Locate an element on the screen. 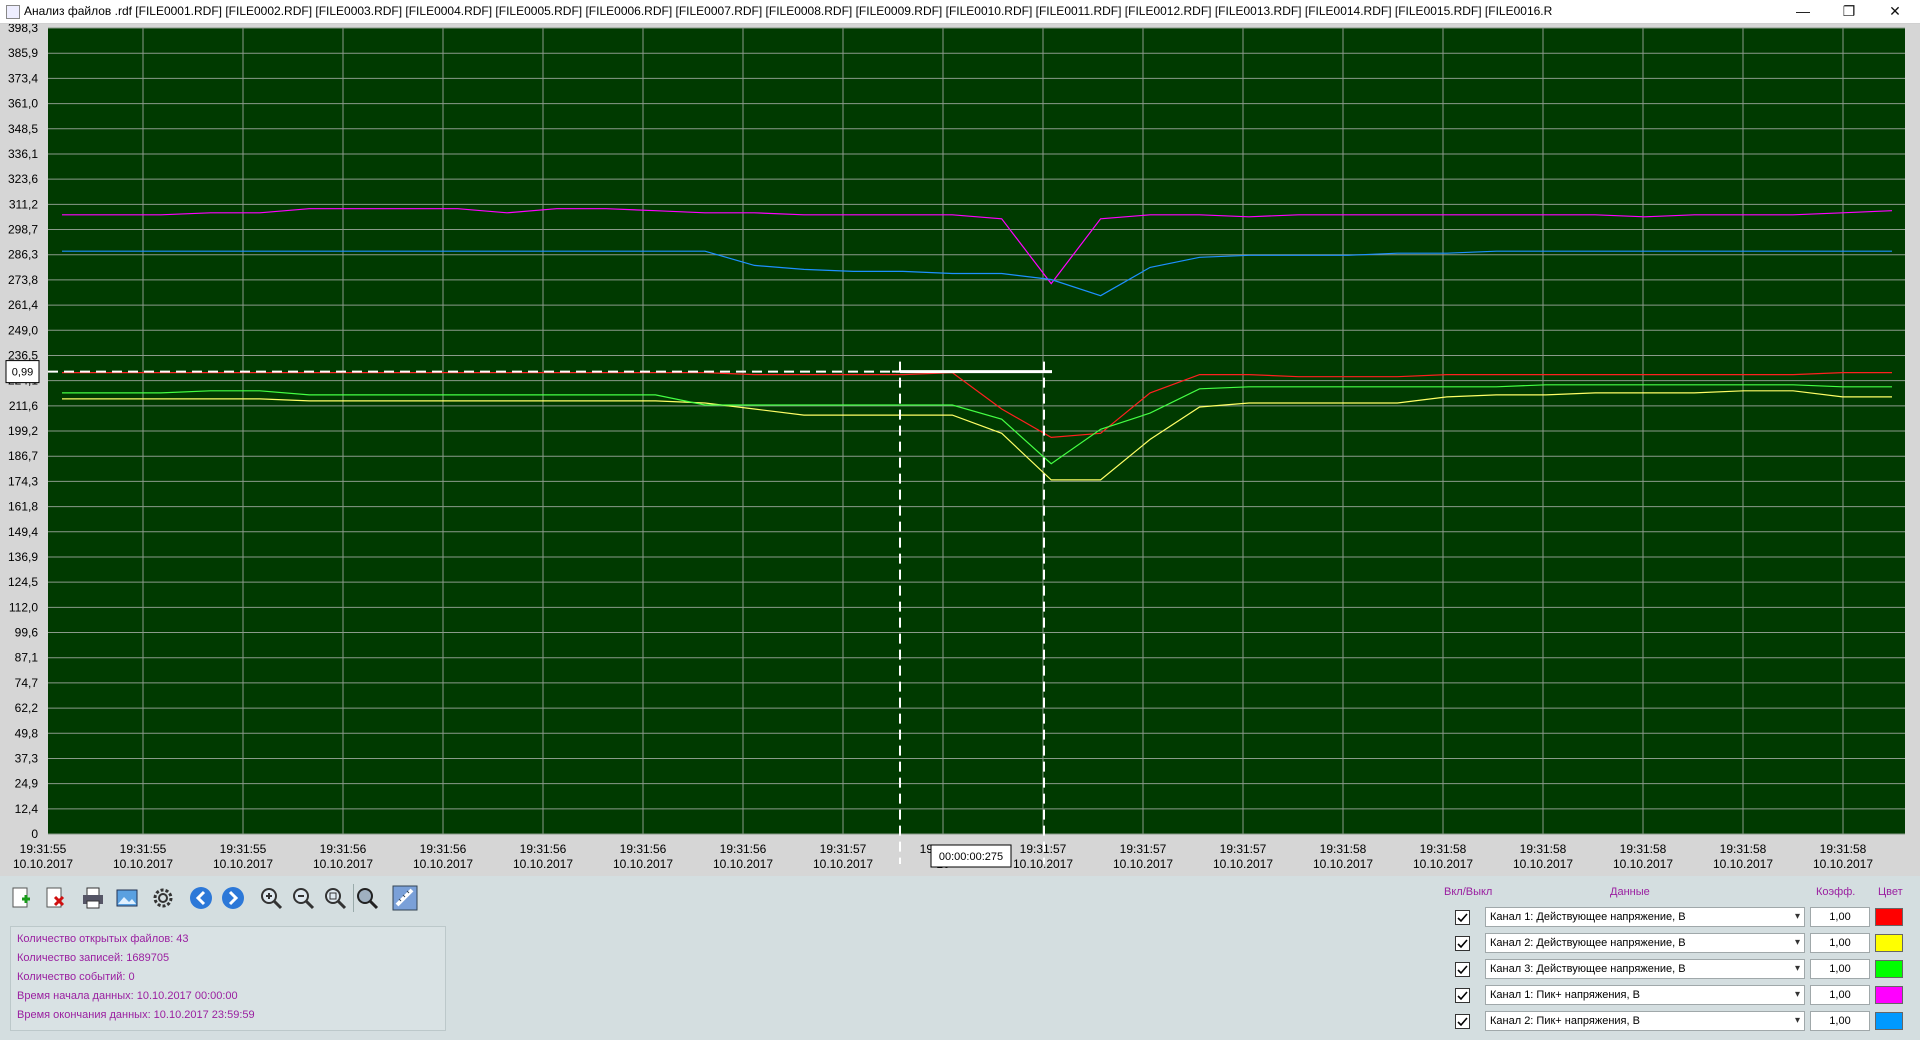 The image size is (1920, 1040). channel-data-label: Канал 3: Действующее напряжение, В is located at coordinates (1588, 969).